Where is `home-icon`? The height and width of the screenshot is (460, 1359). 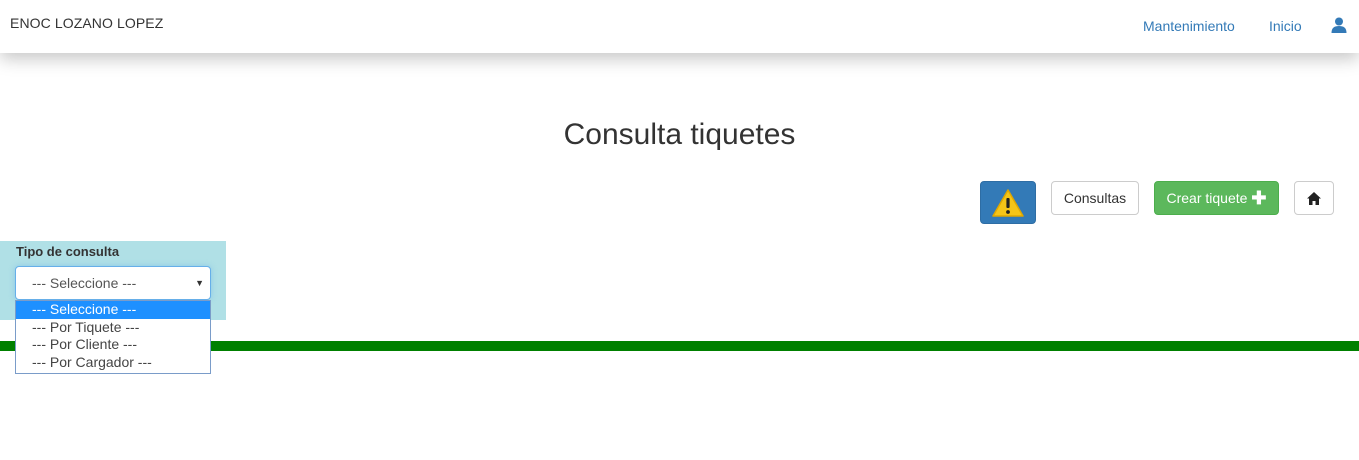
home-icon is located at coordinates (1314, 198).